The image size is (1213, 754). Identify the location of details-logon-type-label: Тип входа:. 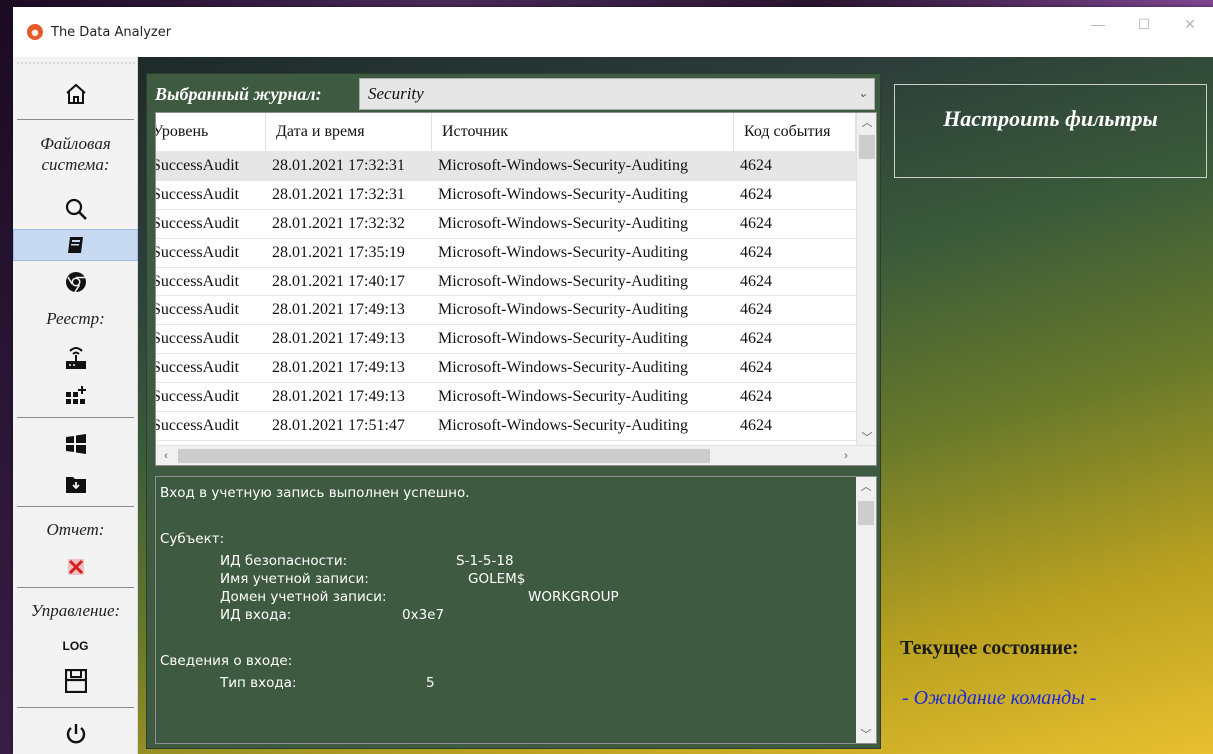
(258, 683).